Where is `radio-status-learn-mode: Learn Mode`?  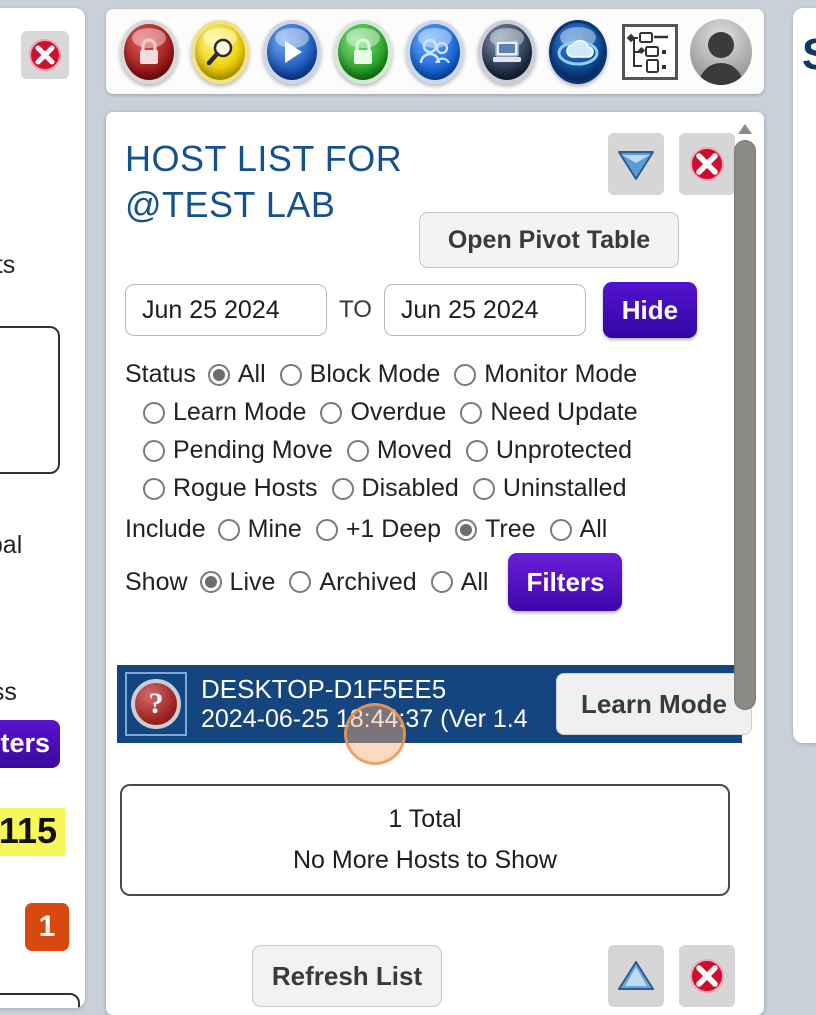 radio-status-learn-mode: Learn Mode is located at coordinates (224, 412).